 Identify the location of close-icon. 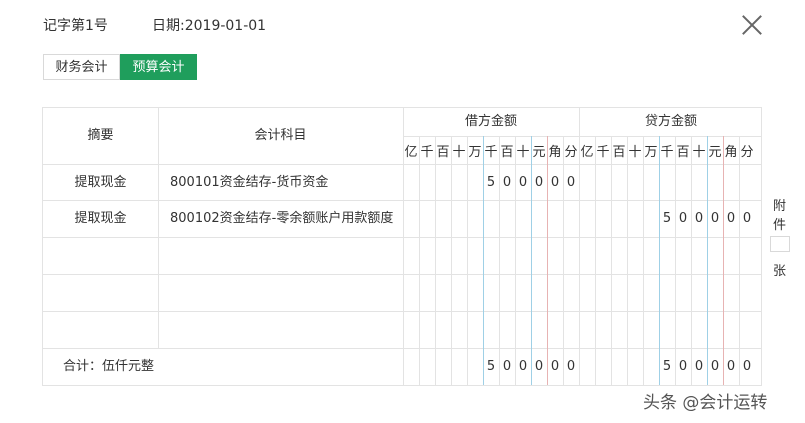
(752, 25).